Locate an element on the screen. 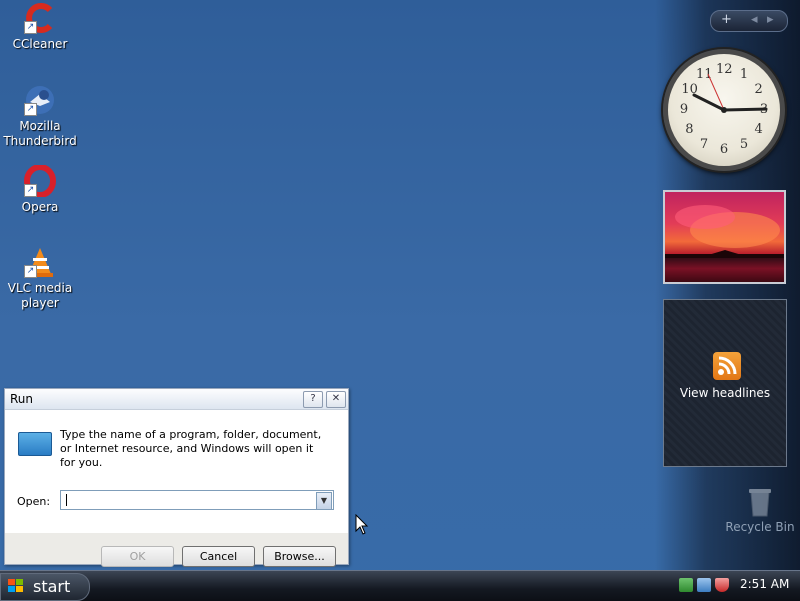 The width and height of the screenshot is (800, 601). close-button: ✕ is located at coordinates (336, 399).